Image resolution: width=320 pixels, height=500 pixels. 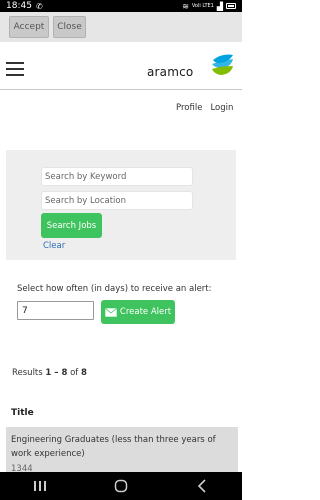 I want to click on results-count: Results 1 – 8 of 8, so click(x=49, y=373).